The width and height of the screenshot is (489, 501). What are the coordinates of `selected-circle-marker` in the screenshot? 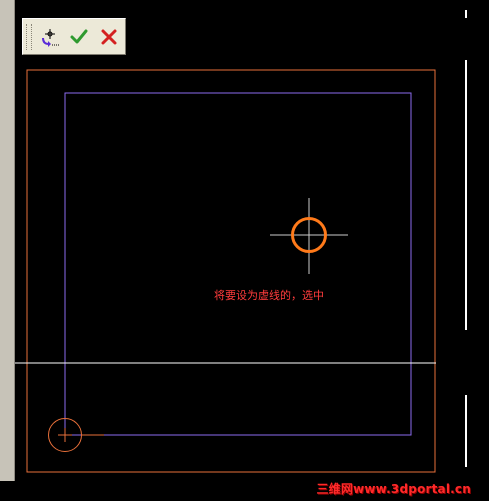 It's located at (309, 236).